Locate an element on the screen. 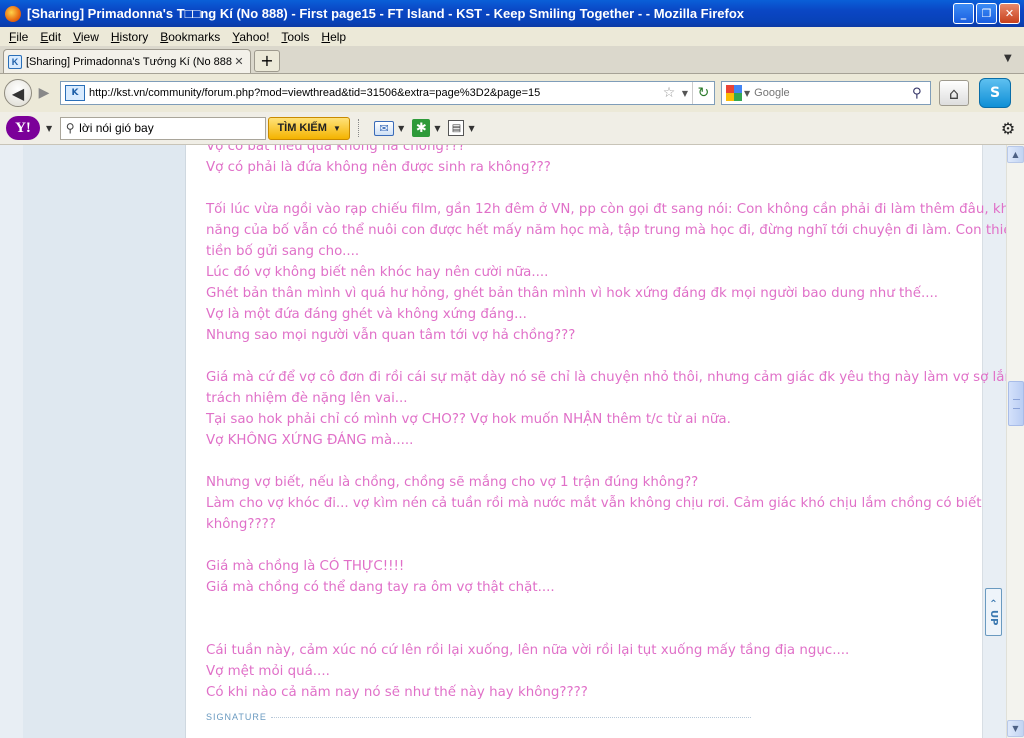 Image resolution: width=1024 pixels, height=738 pixels. yahoo-page-tool: ▤ ▼ is located at coordinates (461, 128).